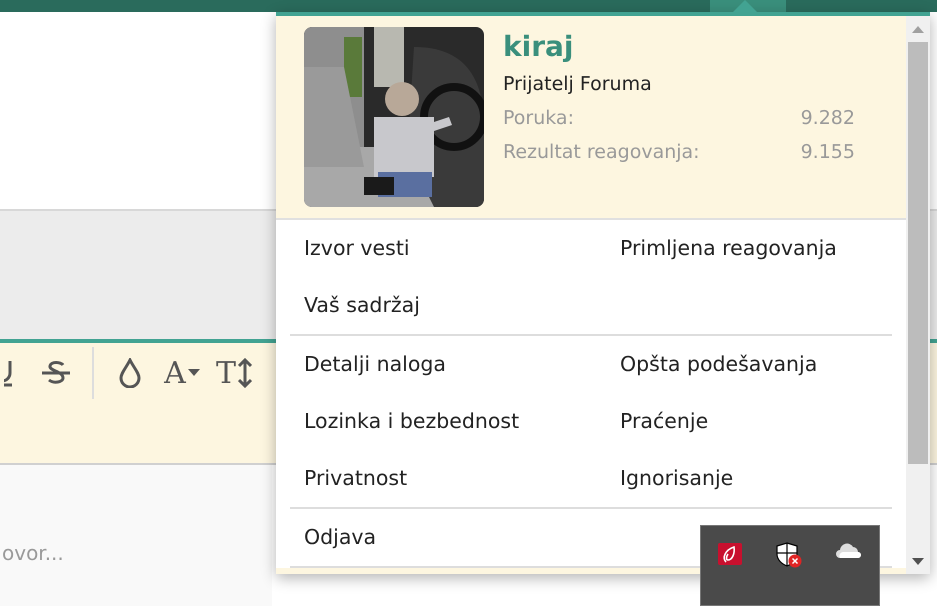 Image resolution: width=937 pixels, height=606 pixels. I want to click on shield-warning-icon, so click(789, 555).